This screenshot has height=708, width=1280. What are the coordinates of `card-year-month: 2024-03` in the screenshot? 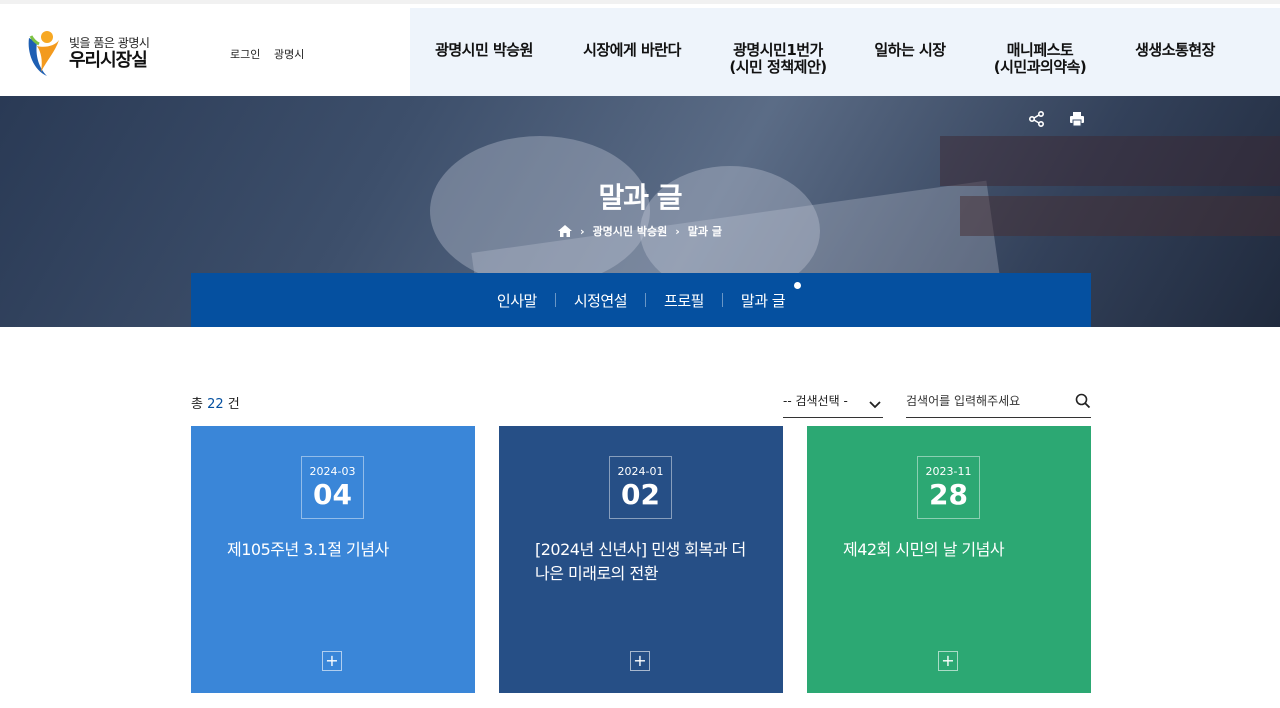 It's located at (332, 471).